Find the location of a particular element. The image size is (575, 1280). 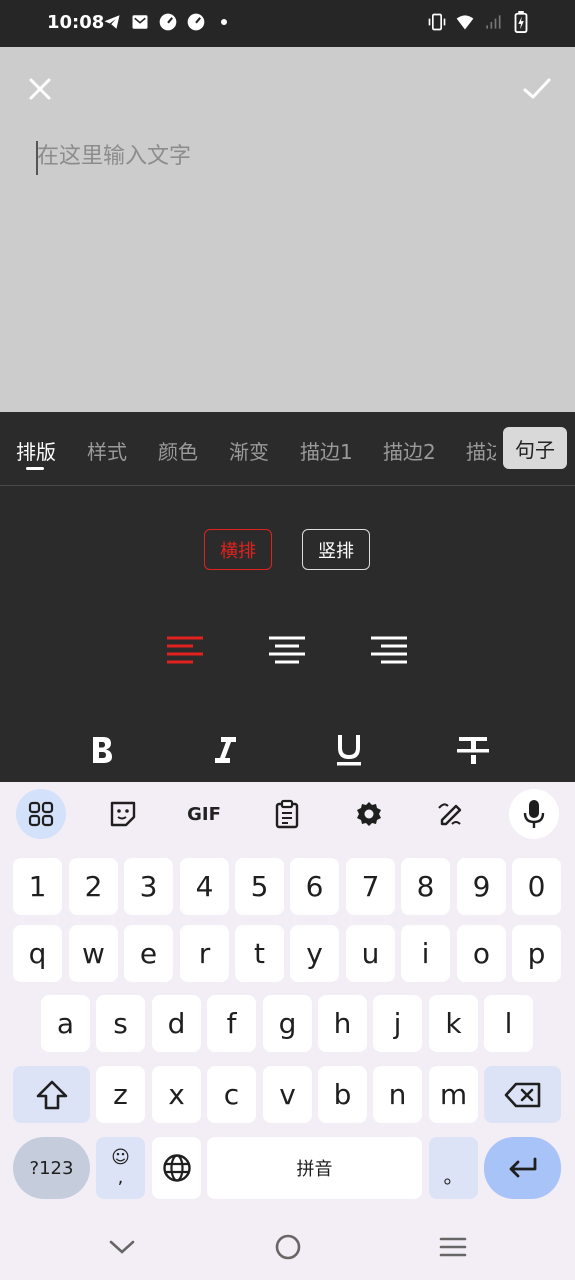

status-left-icons is located at coordinates (168, 22).